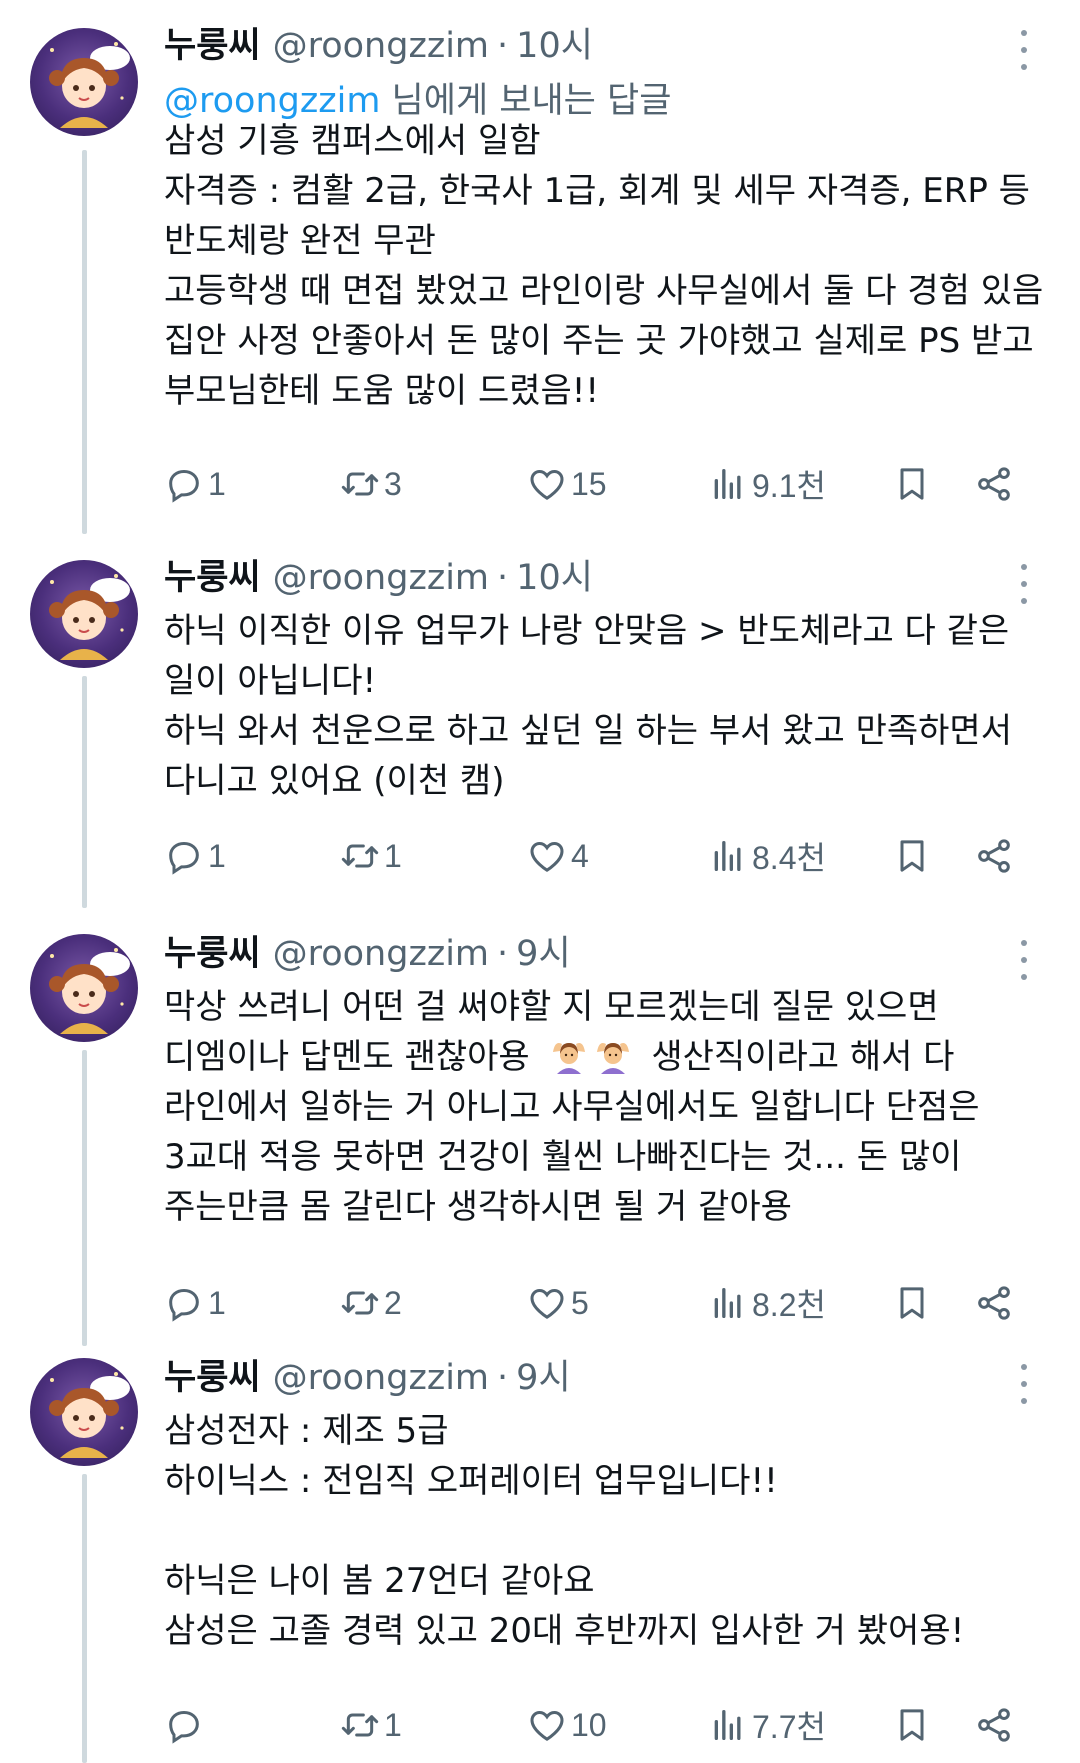  I want to click on tweet-text-line: 다니고 있어요 (이천 캠), so click(334, 781).